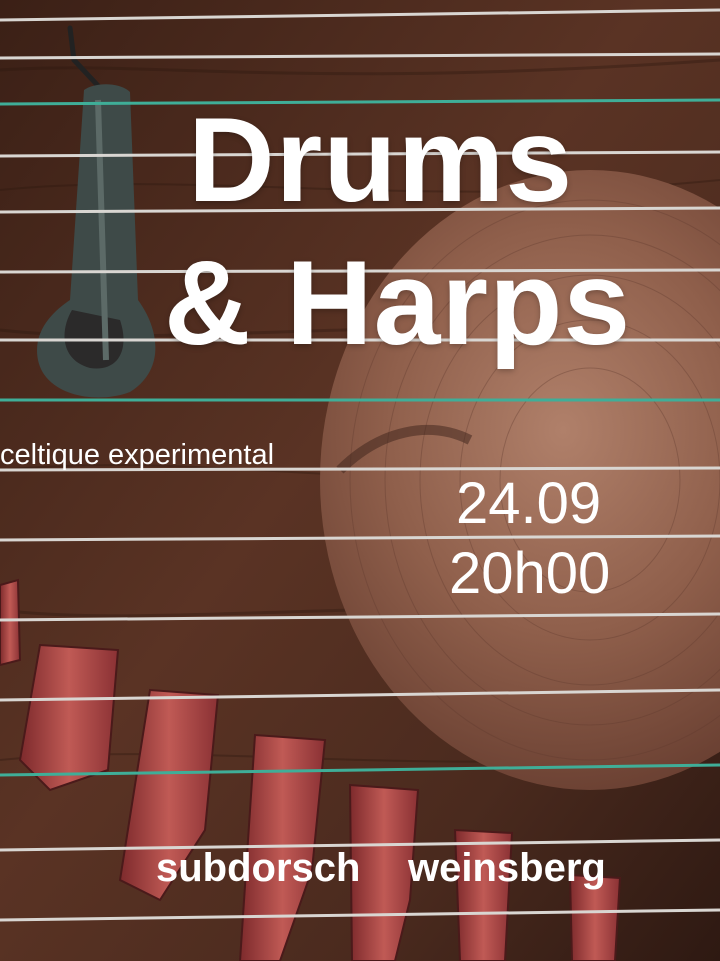 The width and height of the screenshot is (720, 961). Describe the element at coordinates (398, 303) in the screenshot. I see `title-line-2: & Harps` at that location.